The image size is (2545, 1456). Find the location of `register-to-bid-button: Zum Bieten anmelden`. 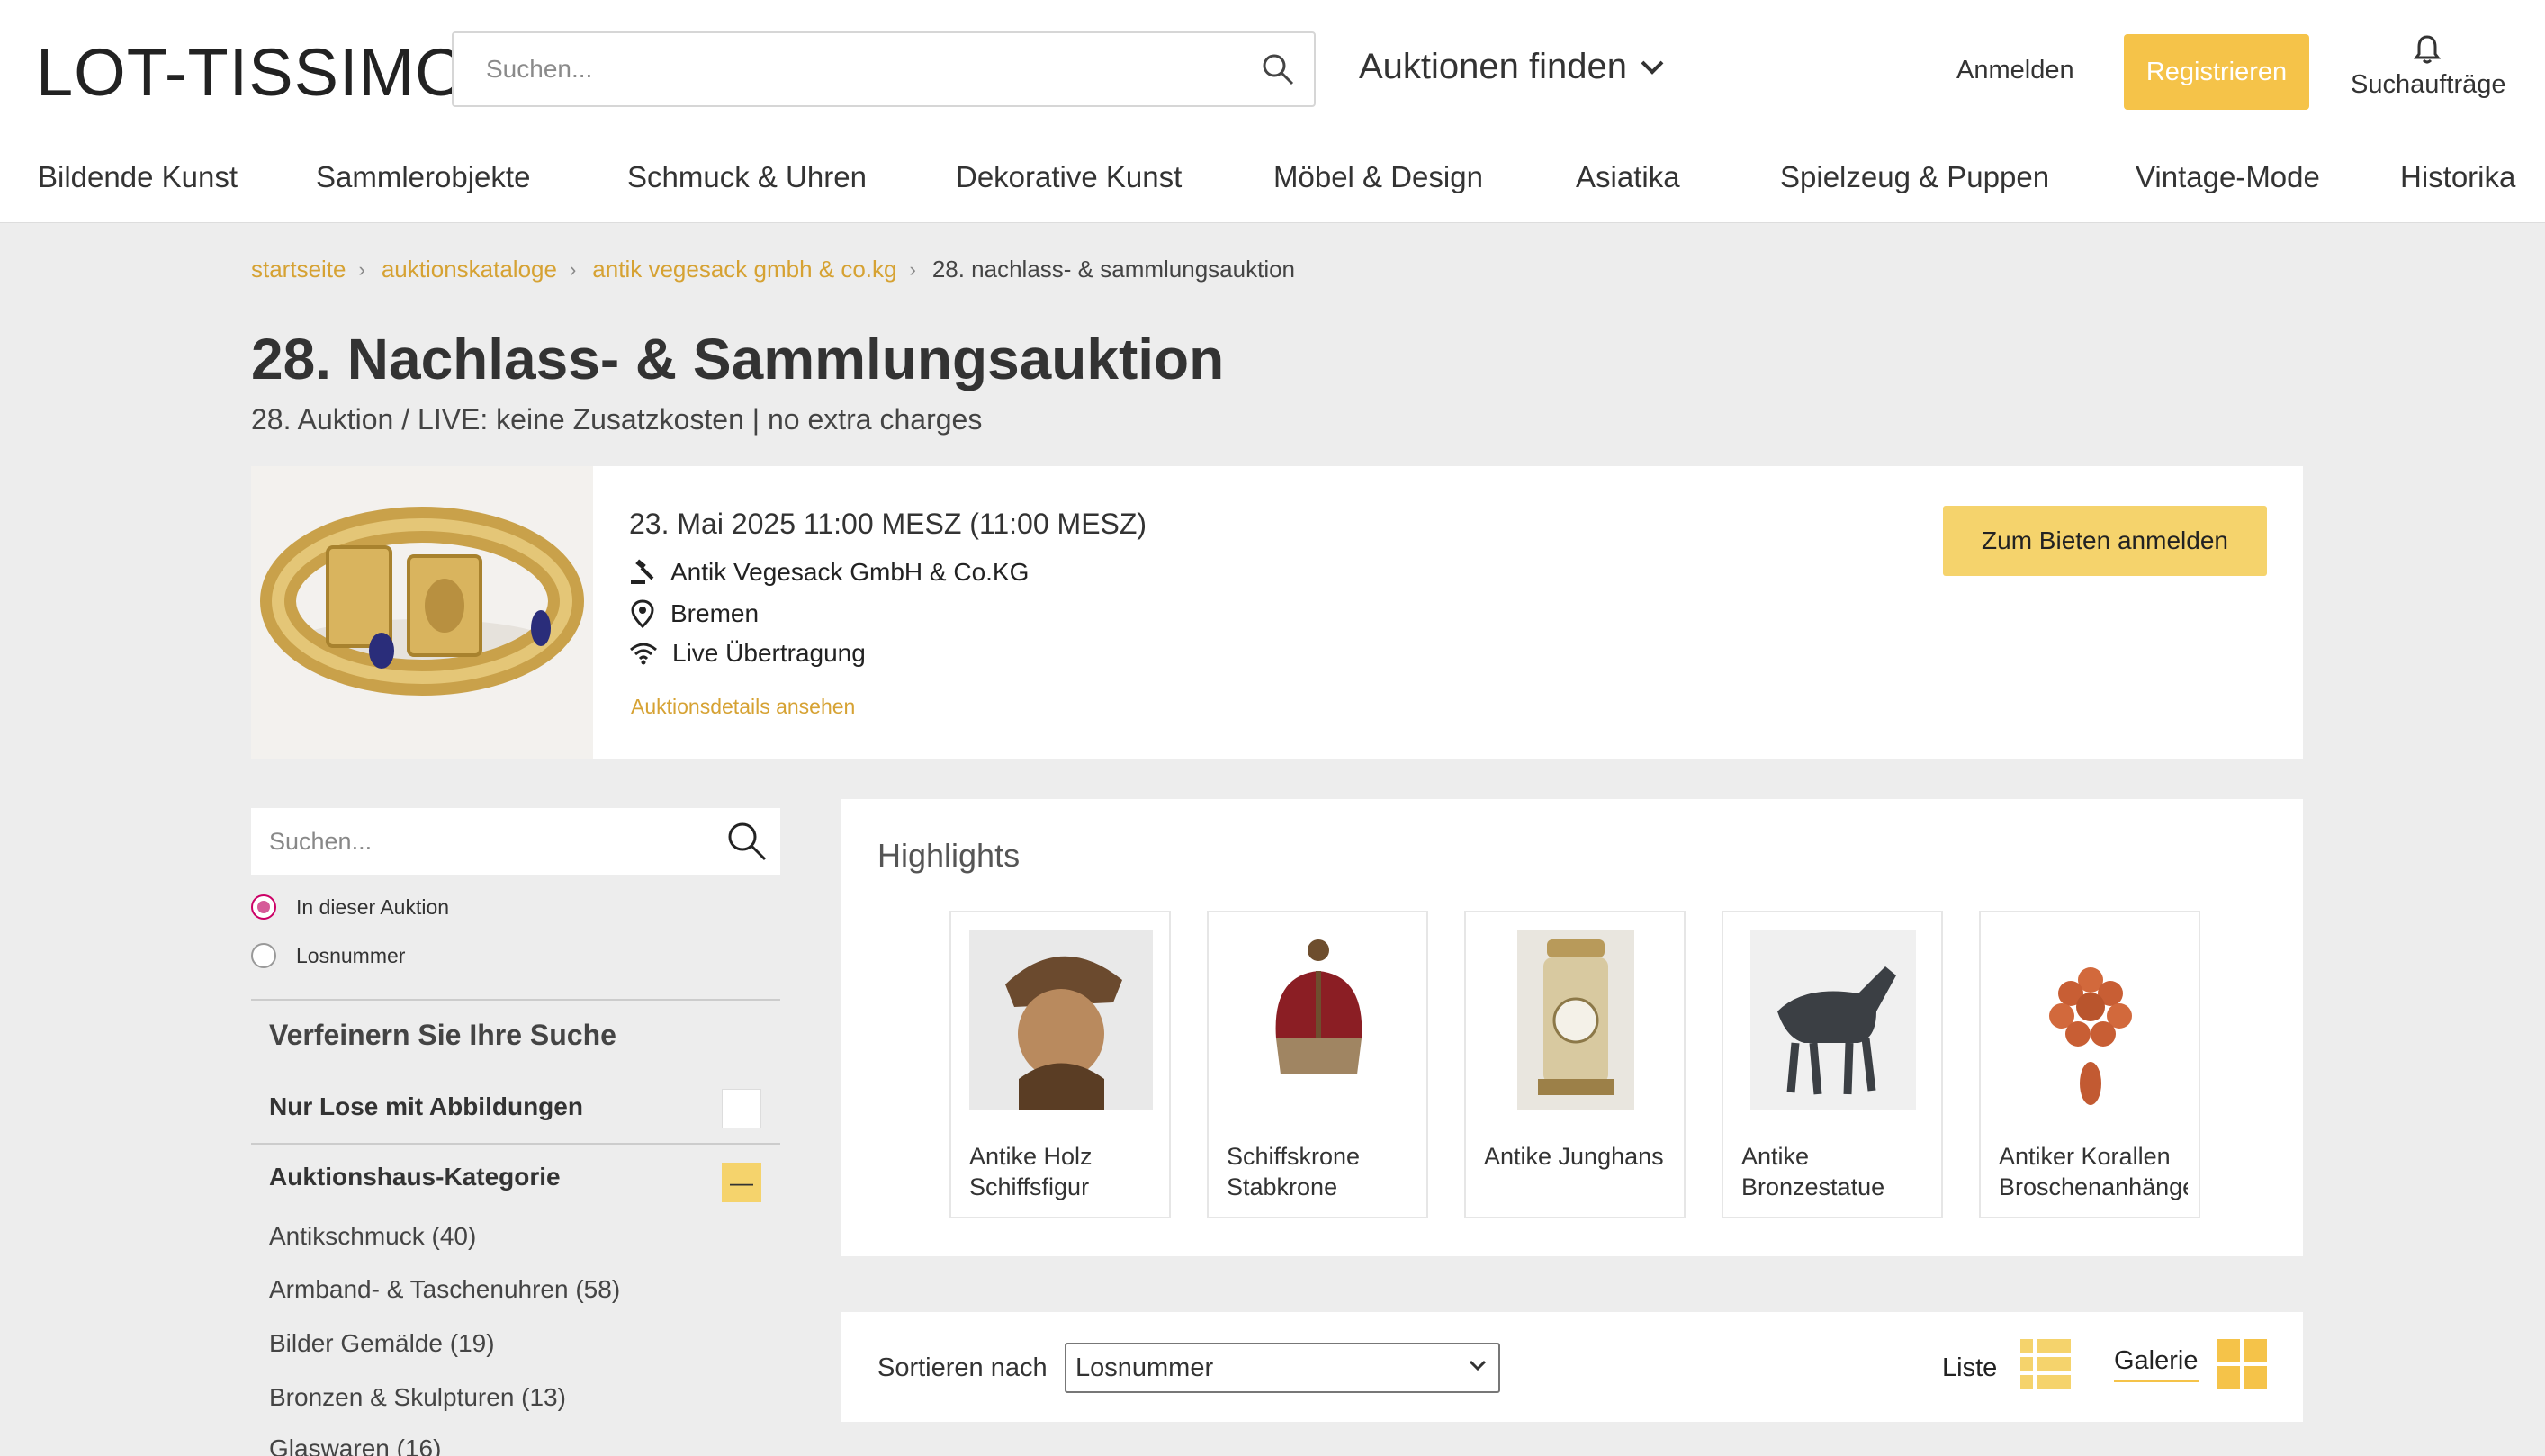

register-to-bid-button: Zum Bieten anmelden is located at coordinates (2105, 541).